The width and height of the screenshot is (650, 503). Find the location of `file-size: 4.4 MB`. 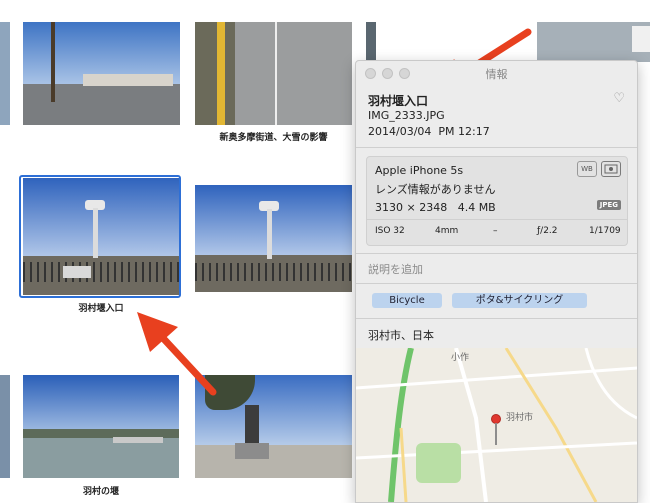

file-size: 4.4 MB is located at coordinates (476, 207).